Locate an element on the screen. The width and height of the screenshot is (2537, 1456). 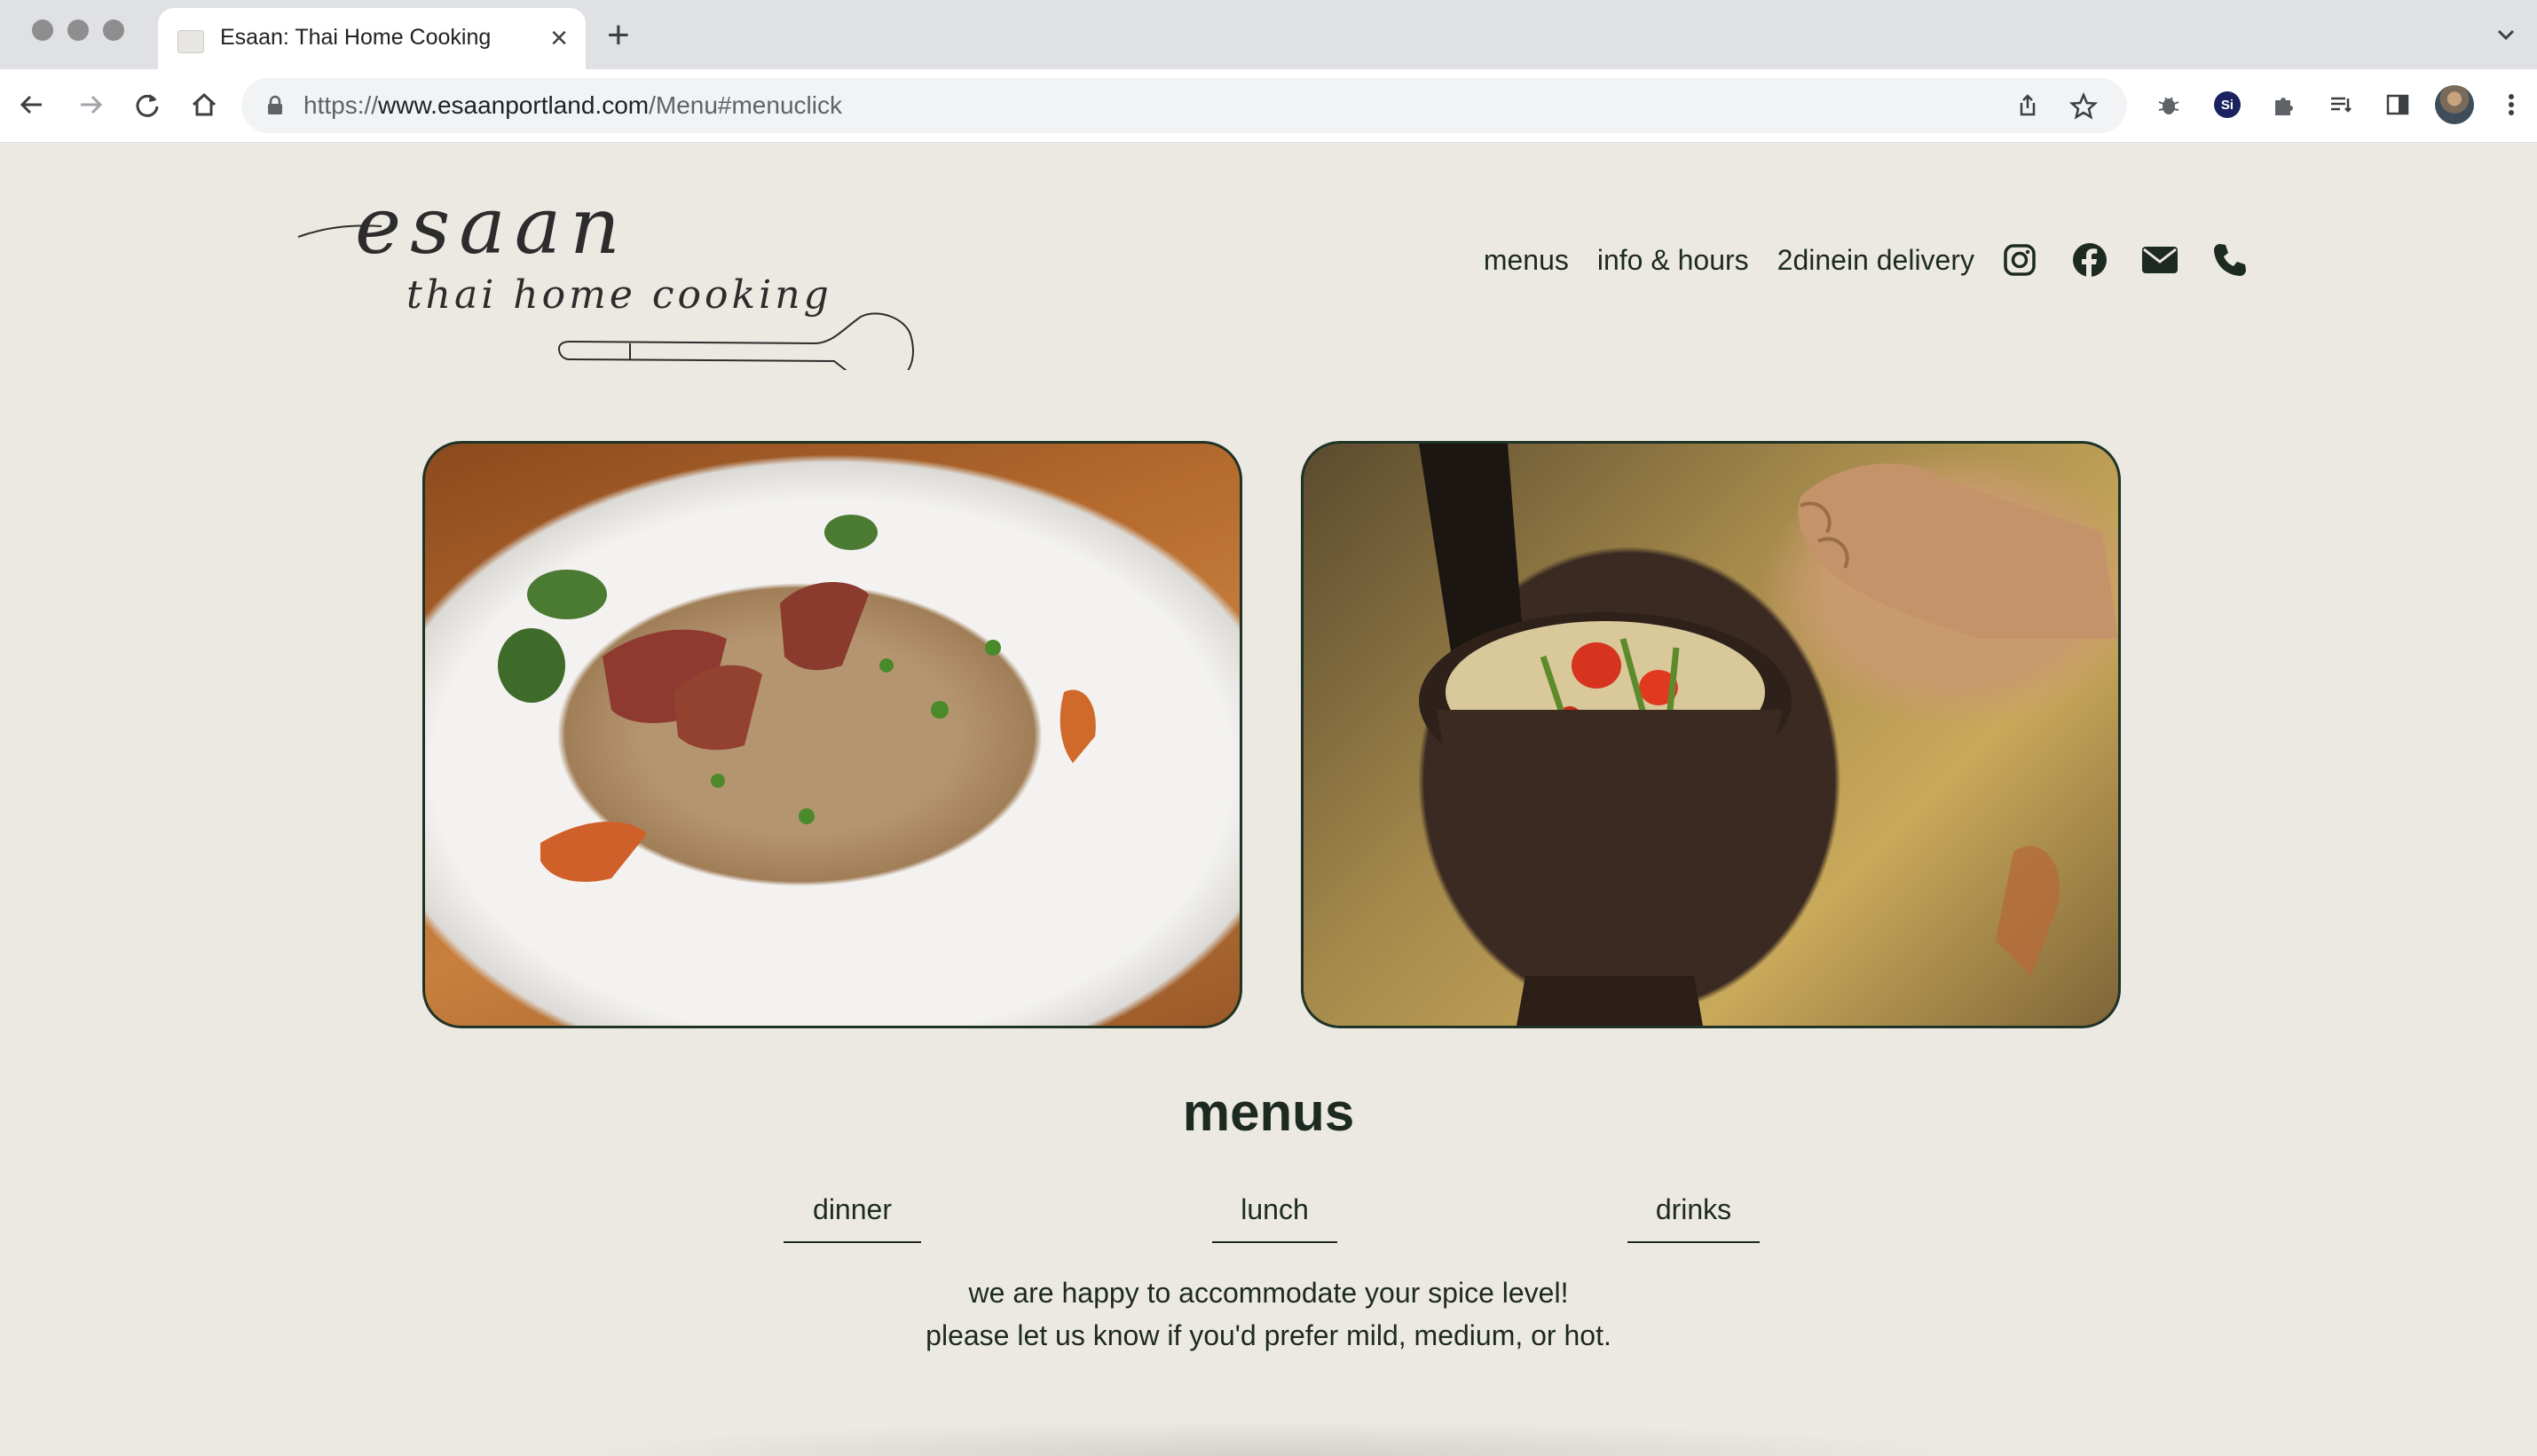
main-nav: menus info & hours 2dinein delivery is located at coordinates (1866, 260).